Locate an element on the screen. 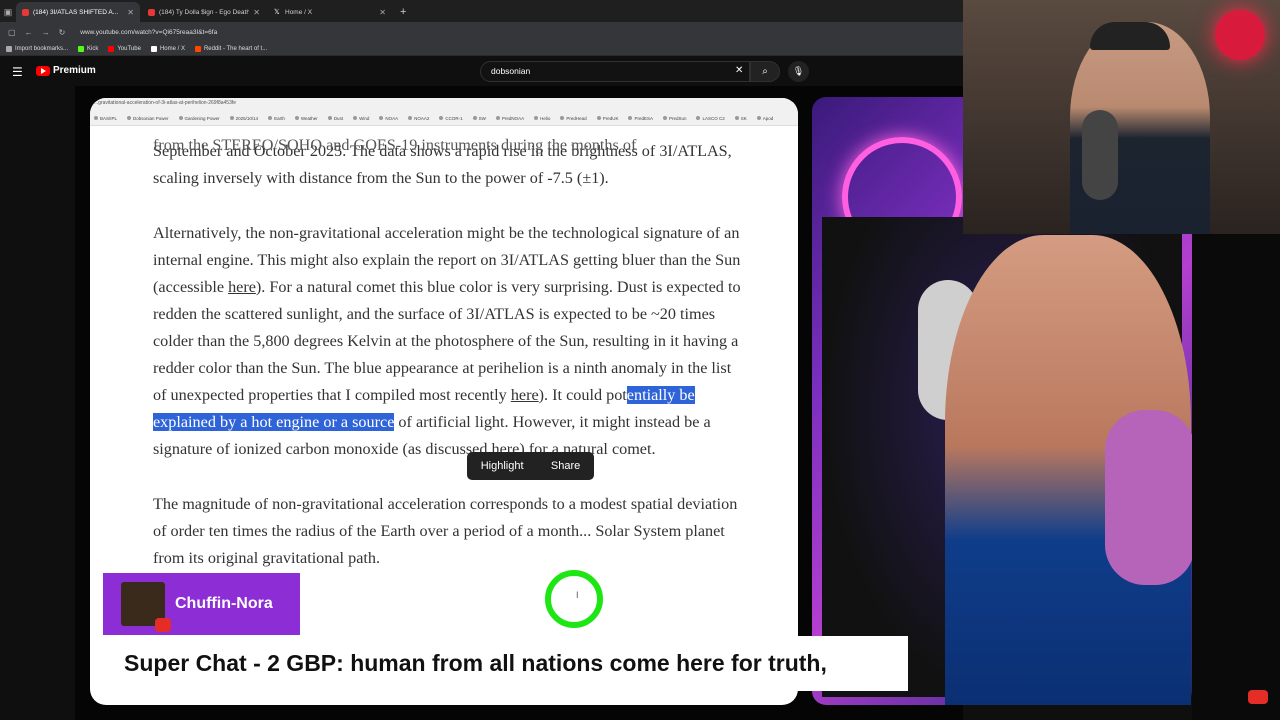 Image resolution: width=1280 pixels, height=720 pixels. reload-icon: ↻ is located at coordinates (62, 32).